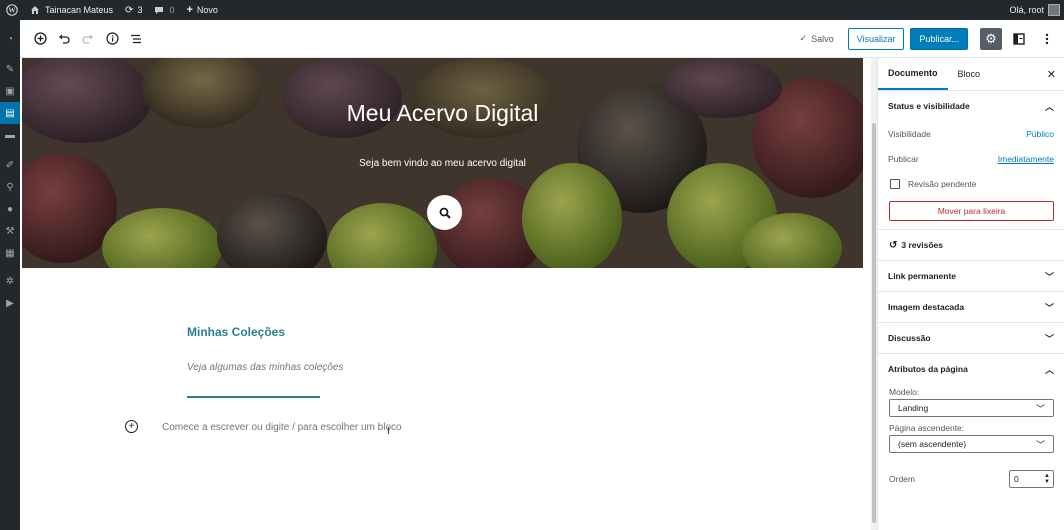  I want to click on pending-review-checkbox: Revisão pendente, so click(971, 184).